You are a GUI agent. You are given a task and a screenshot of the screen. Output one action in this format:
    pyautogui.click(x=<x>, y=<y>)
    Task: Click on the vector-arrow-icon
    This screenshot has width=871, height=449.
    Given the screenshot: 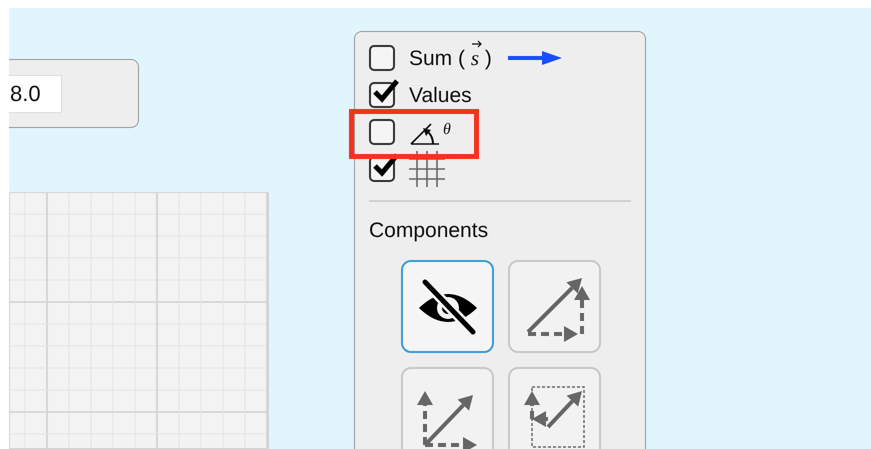 What is the action you would take?
    pyautogui.click(x=476, y=44)
    